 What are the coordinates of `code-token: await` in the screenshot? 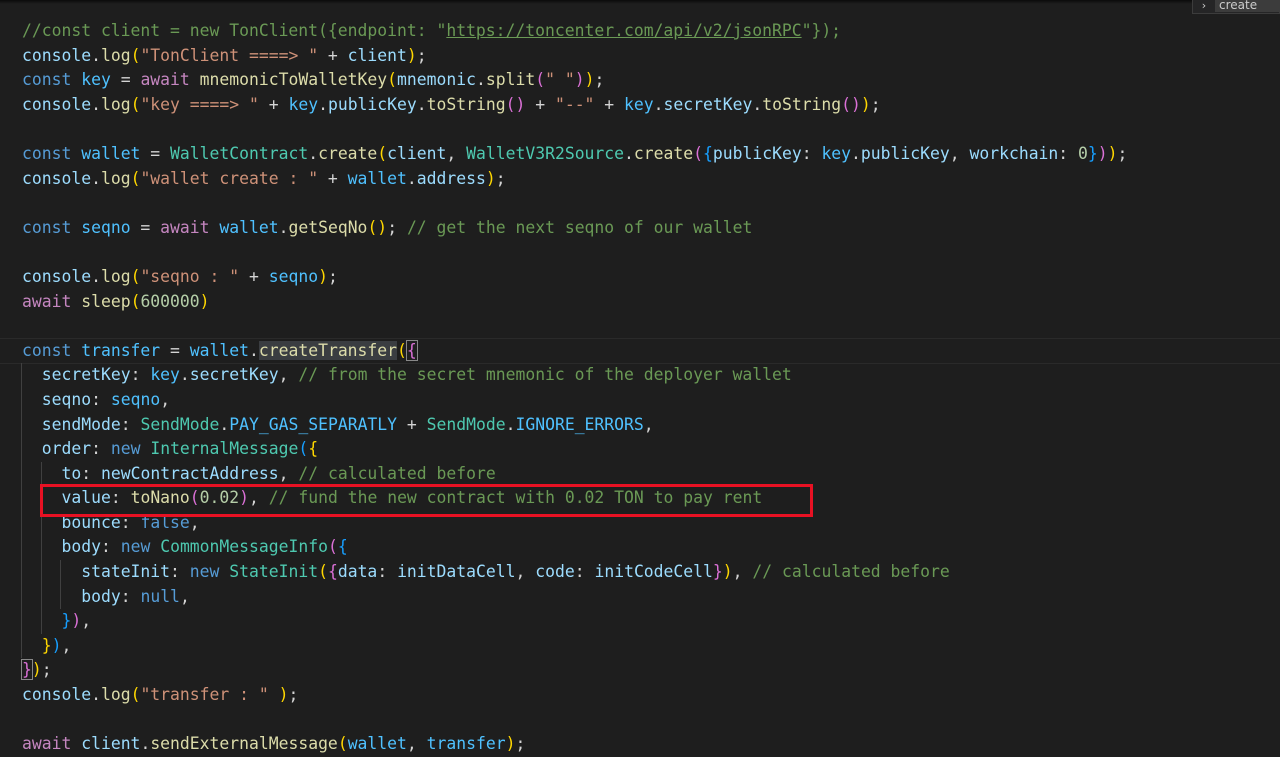 It's located at (52, 744).